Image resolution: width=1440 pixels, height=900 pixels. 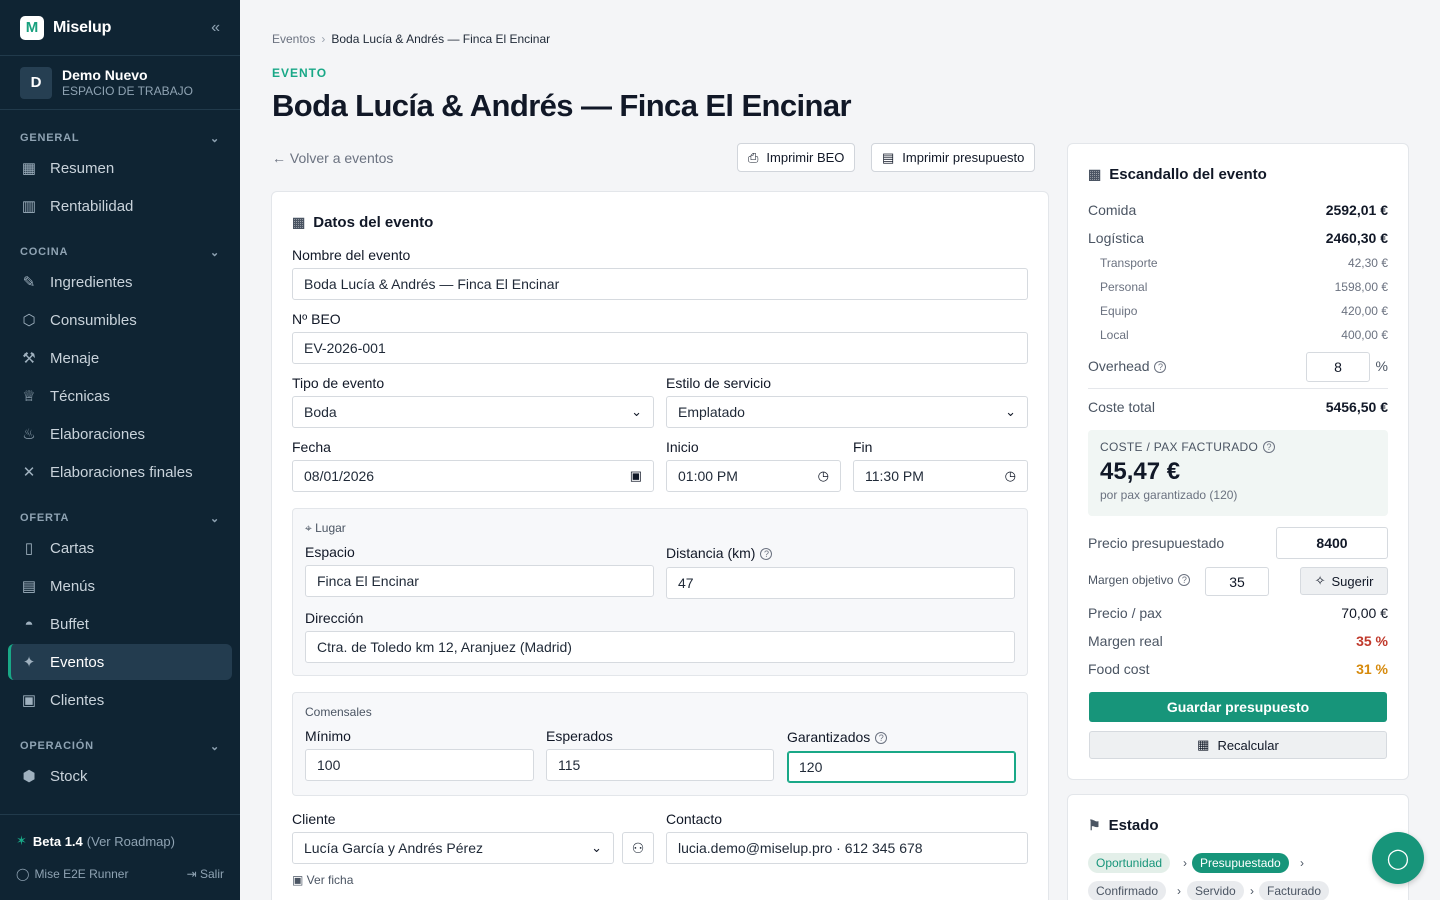 I want to click on logout-button: ⇥ Salir, so click(x=205, y=874).